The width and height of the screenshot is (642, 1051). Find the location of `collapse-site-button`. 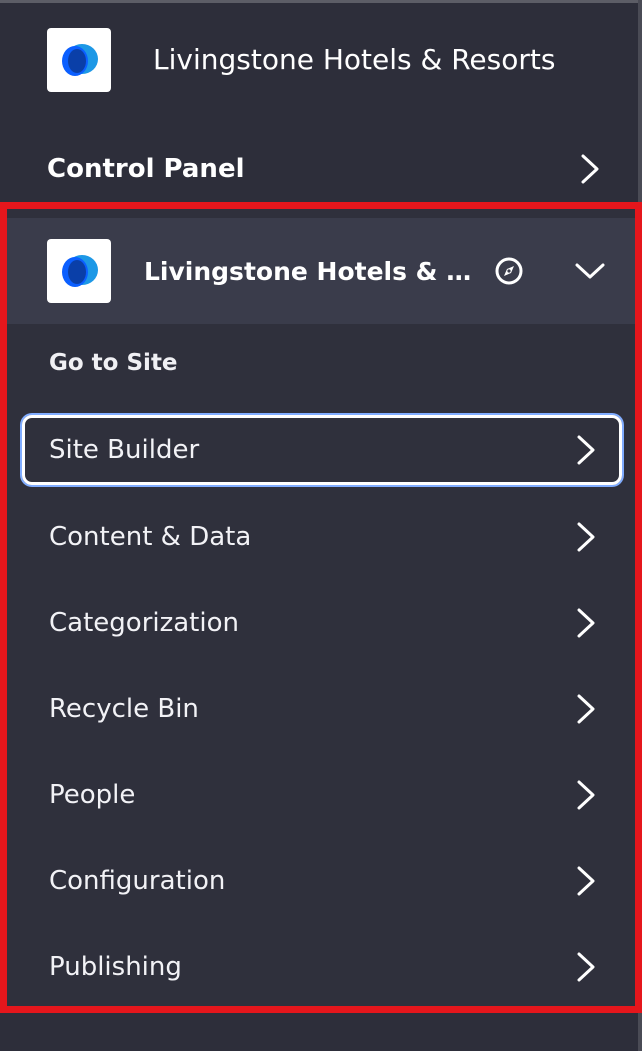

collapse-site-button is located at coordinates (590, 271).